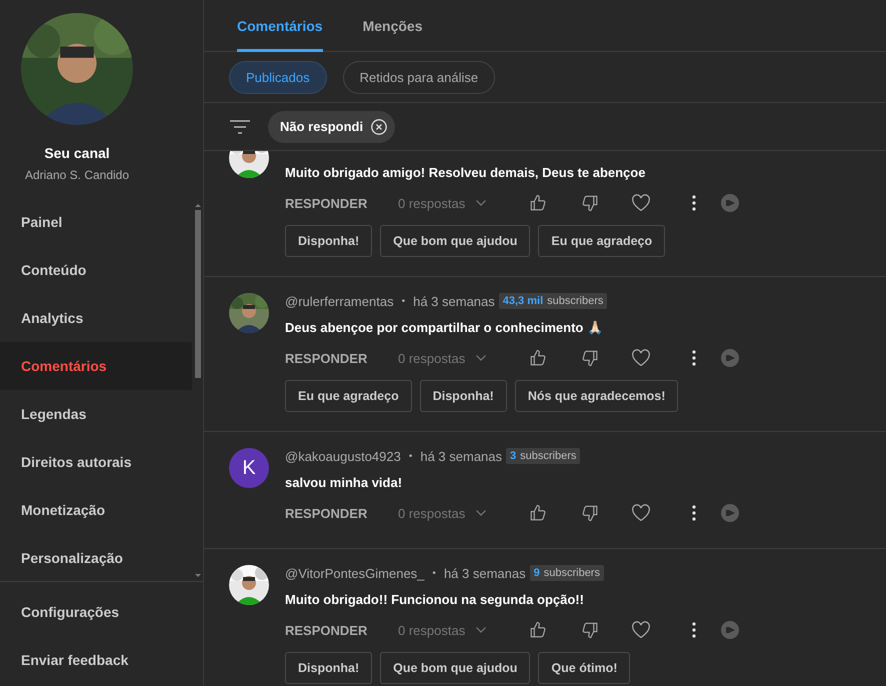  What do you see at coordinates (344, 483) in the screenshot?
I see `comment-text: salvou minha vida!` at bounding box center [344, 483].